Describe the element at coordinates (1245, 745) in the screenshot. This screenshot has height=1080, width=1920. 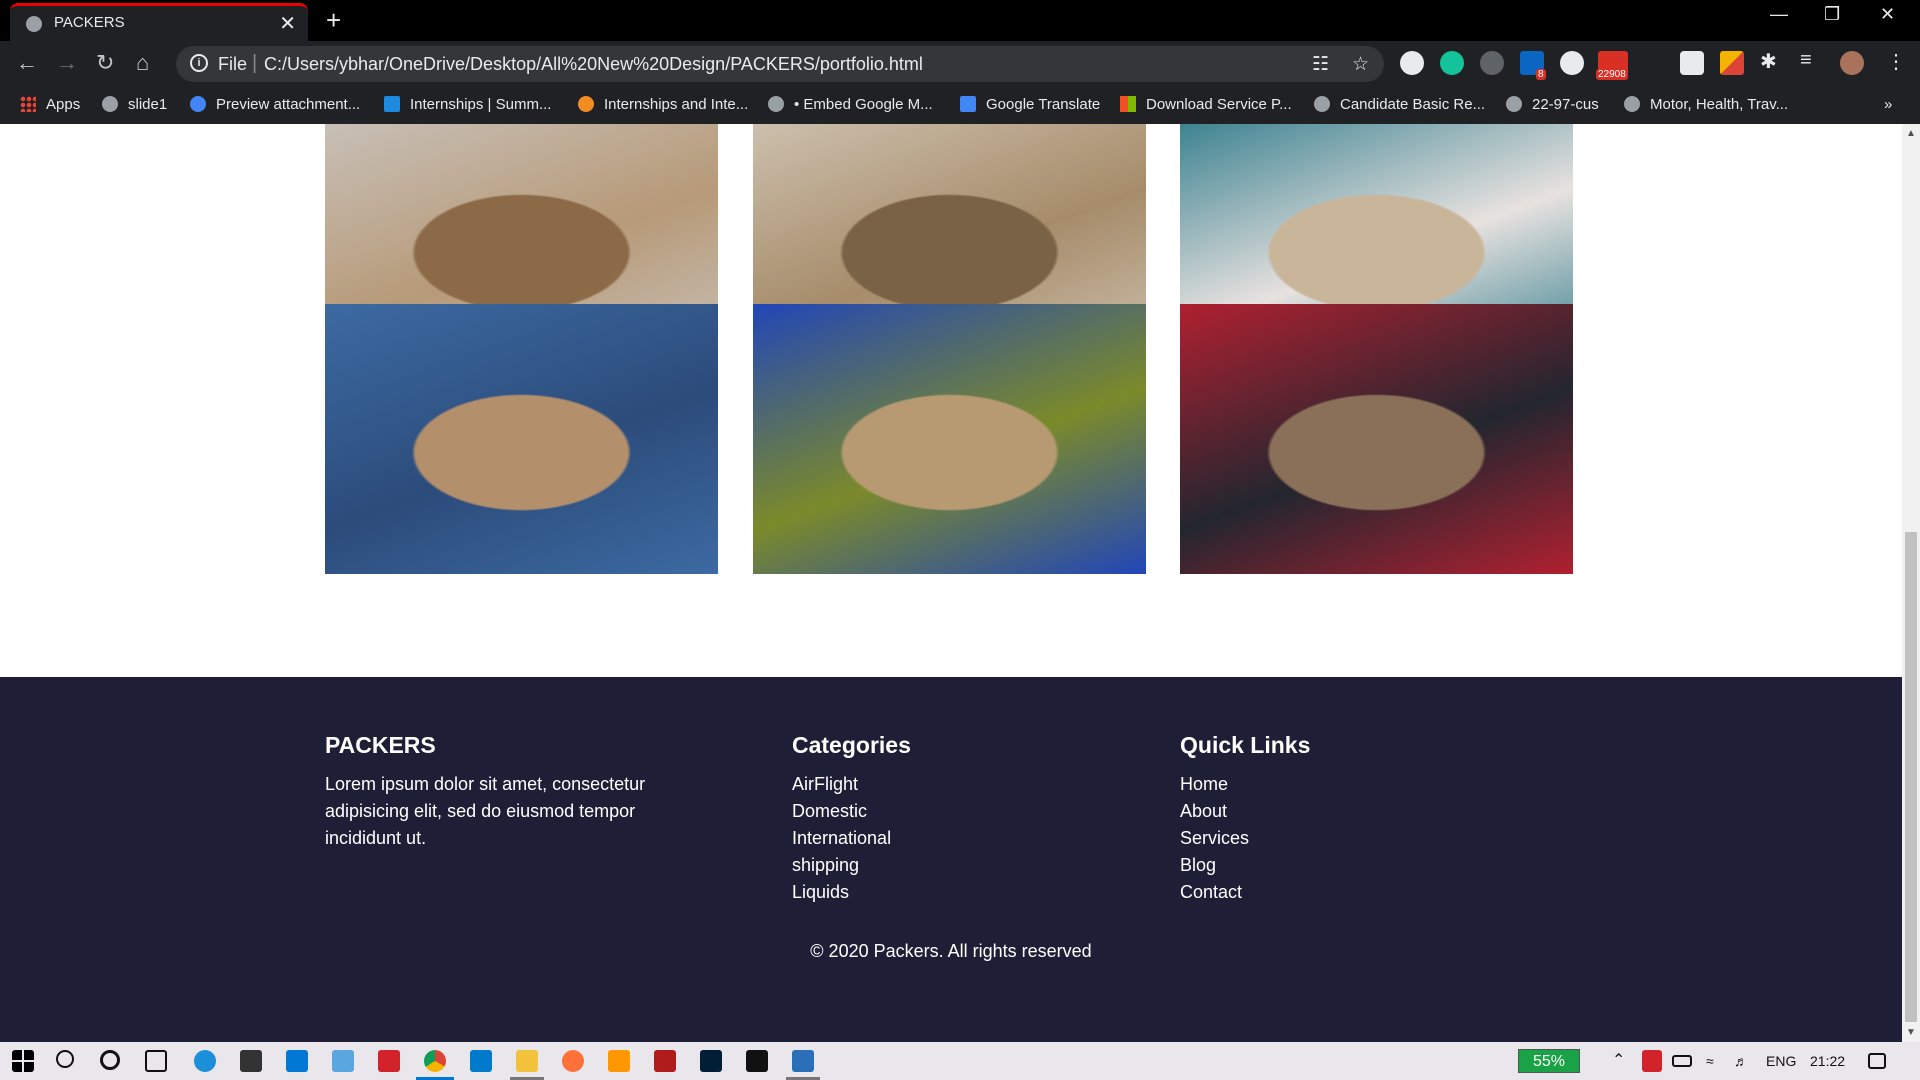
I see `footer-quicklinks-title: Quick Links` at that location.